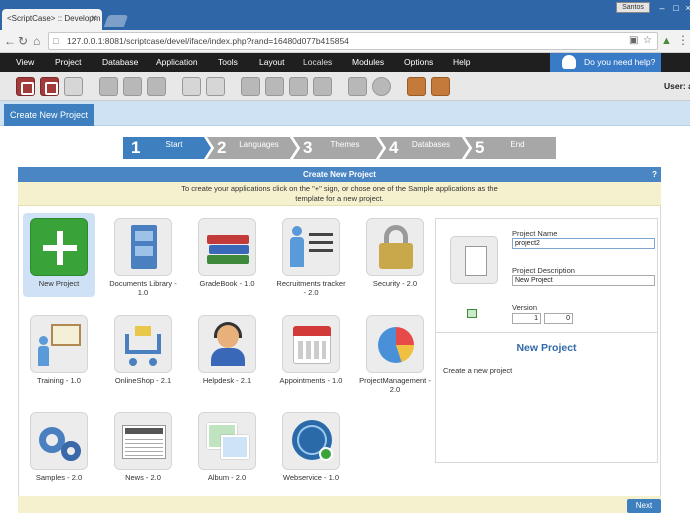 This screenshot has width=690, height=518. What do you see at coordinates (620, 62) in the screenshot?
I see `need-help-label: Do you need help?` at bounding box center [620, 62].